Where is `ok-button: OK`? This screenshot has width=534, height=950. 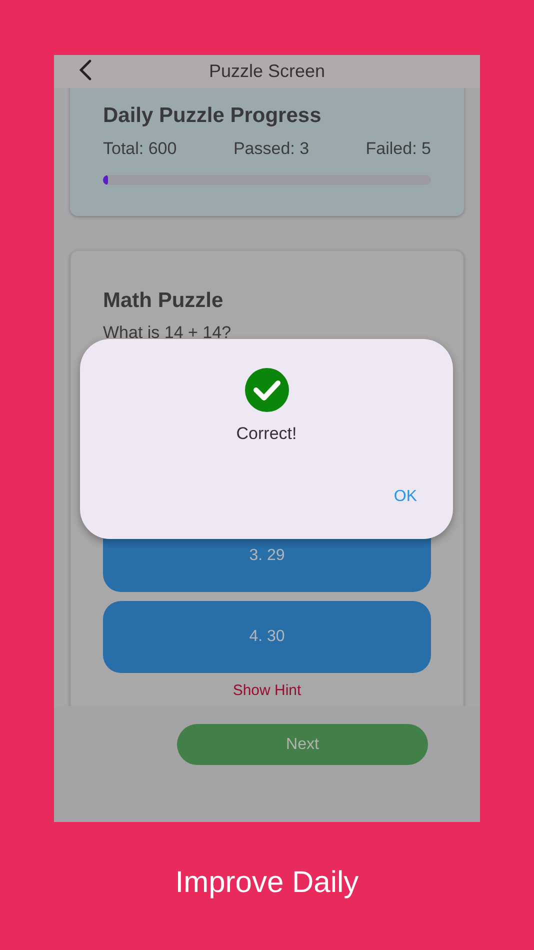 ok-button: OK is located at coordinates (405, 497).